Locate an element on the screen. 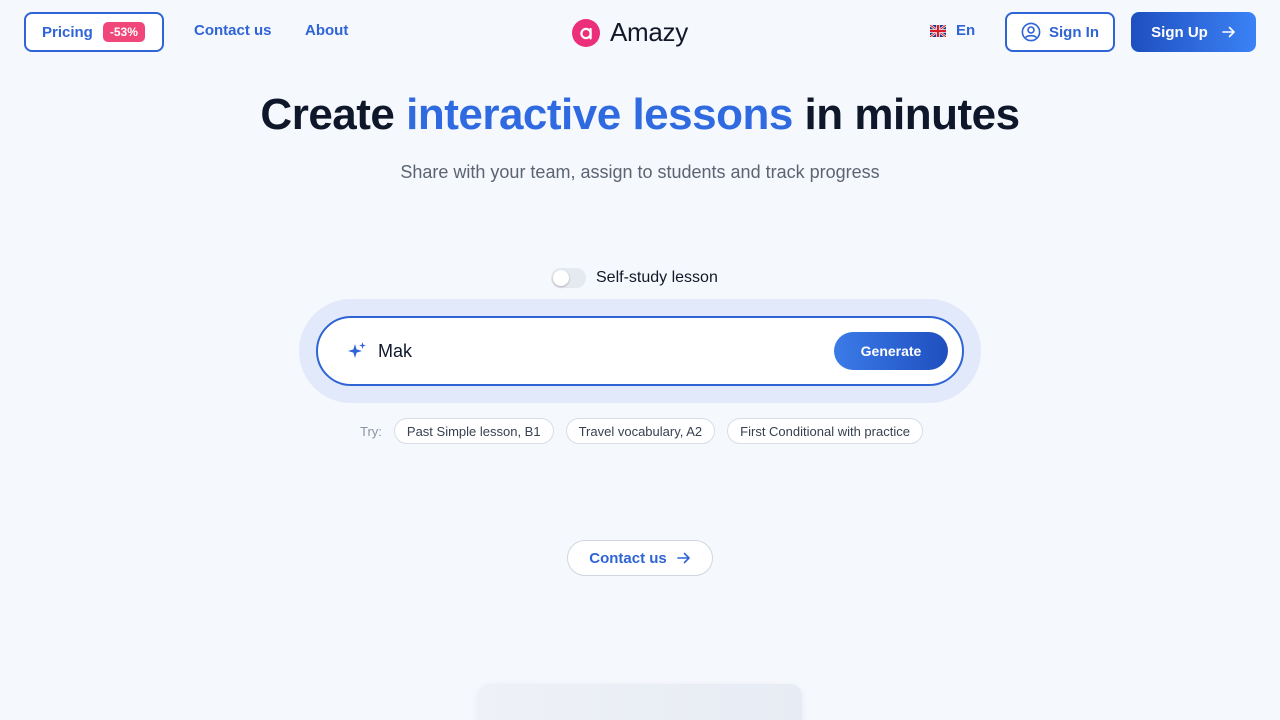 This screenshot has width=1280, height=720. user-circle-icon is located at coordinates (1031, 32).